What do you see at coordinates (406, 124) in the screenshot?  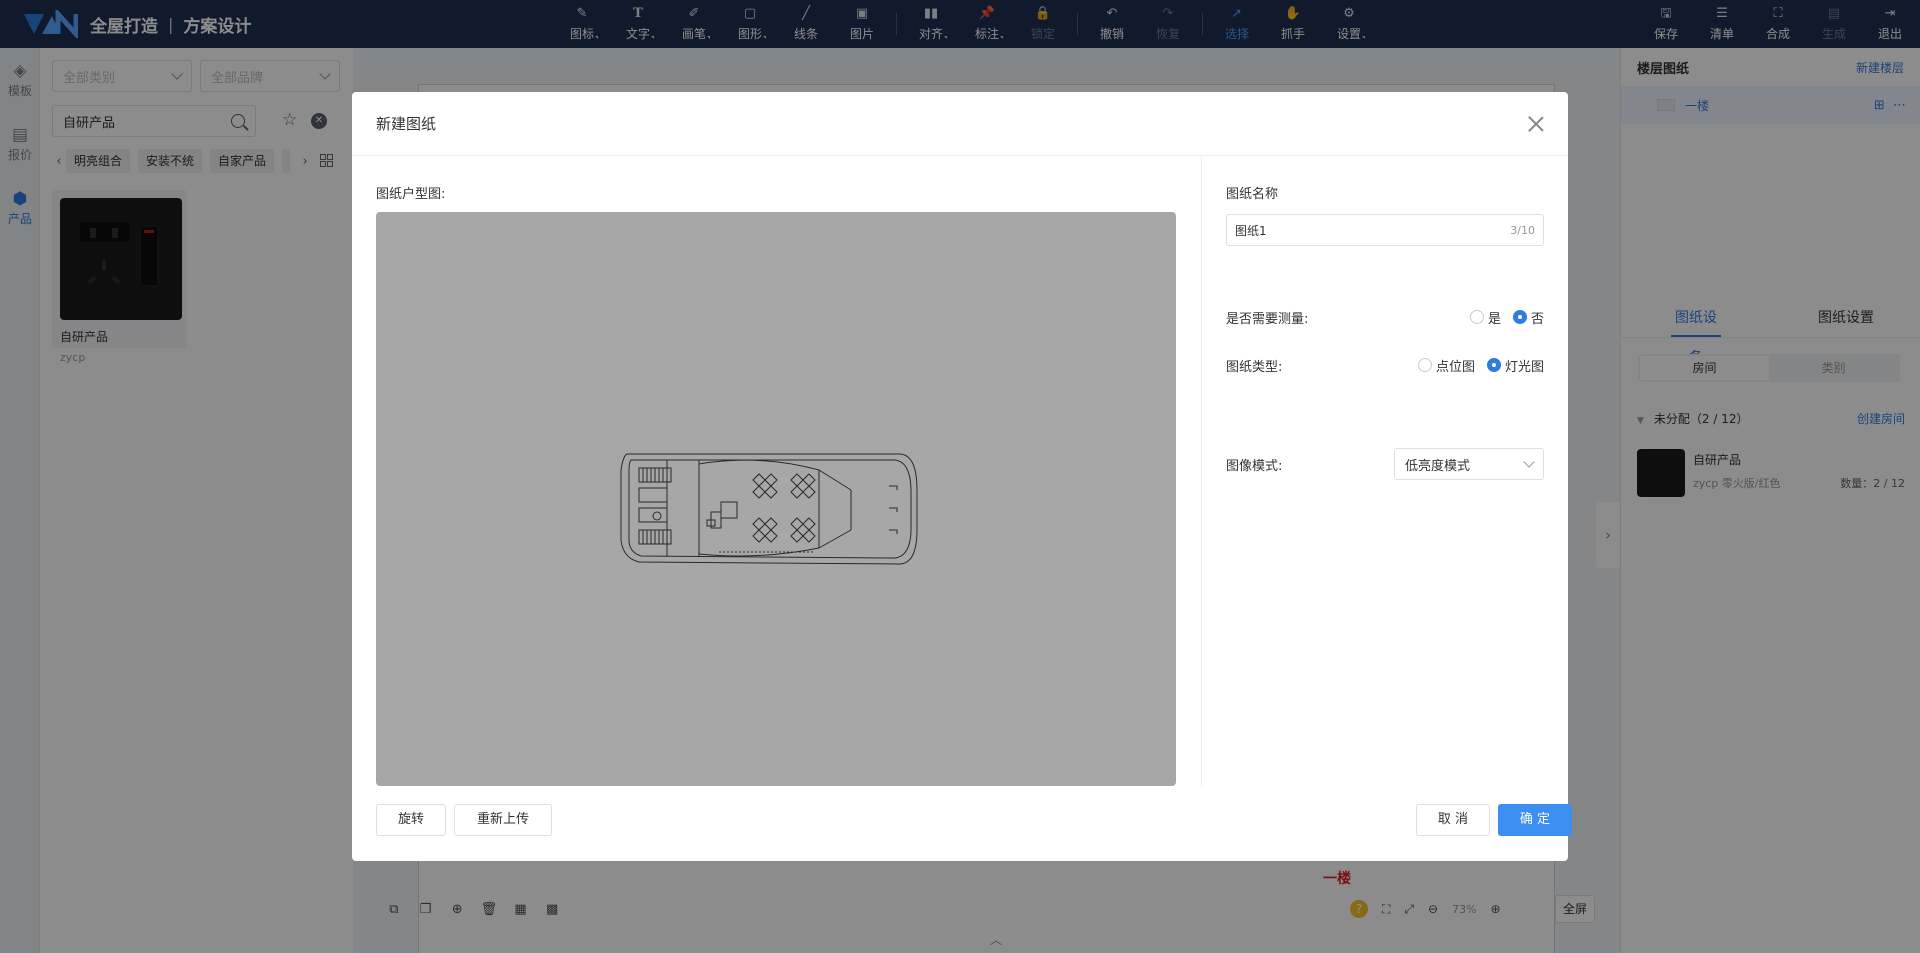 I see `dialog-title: 新建图纸` at bounding box center [406, 124].